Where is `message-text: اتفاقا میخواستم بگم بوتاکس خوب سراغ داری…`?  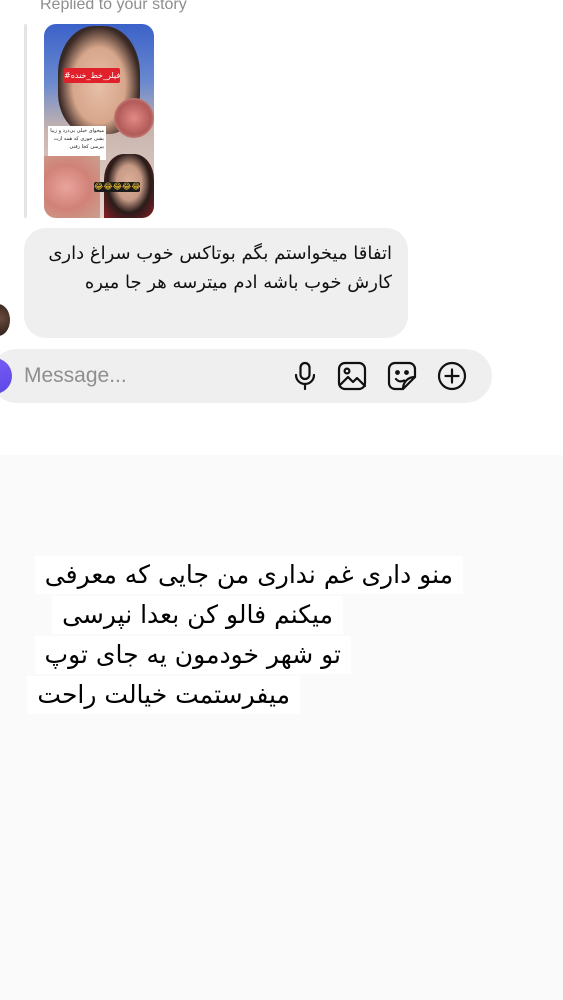
message-text: اتفاقا میخواستم بگم بوتاکس خوب سراغ داری… is located at coordinates (220, 268).